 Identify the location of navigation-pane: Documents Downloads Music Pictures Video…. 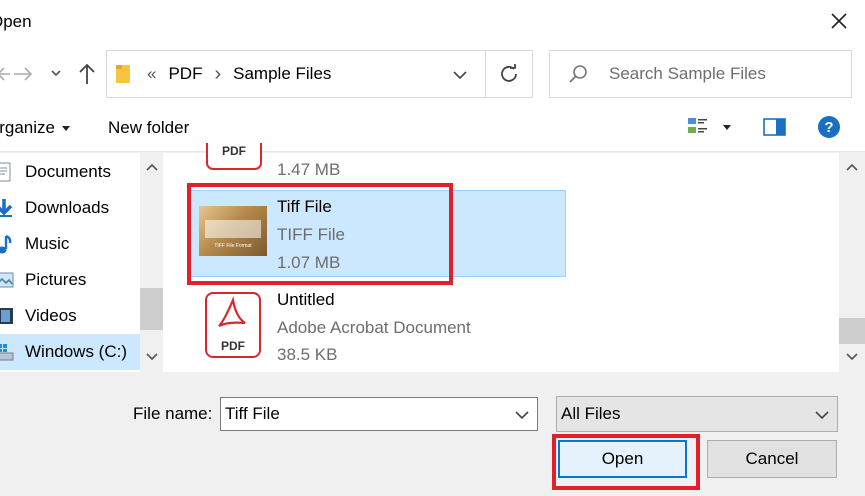
(81, 262).